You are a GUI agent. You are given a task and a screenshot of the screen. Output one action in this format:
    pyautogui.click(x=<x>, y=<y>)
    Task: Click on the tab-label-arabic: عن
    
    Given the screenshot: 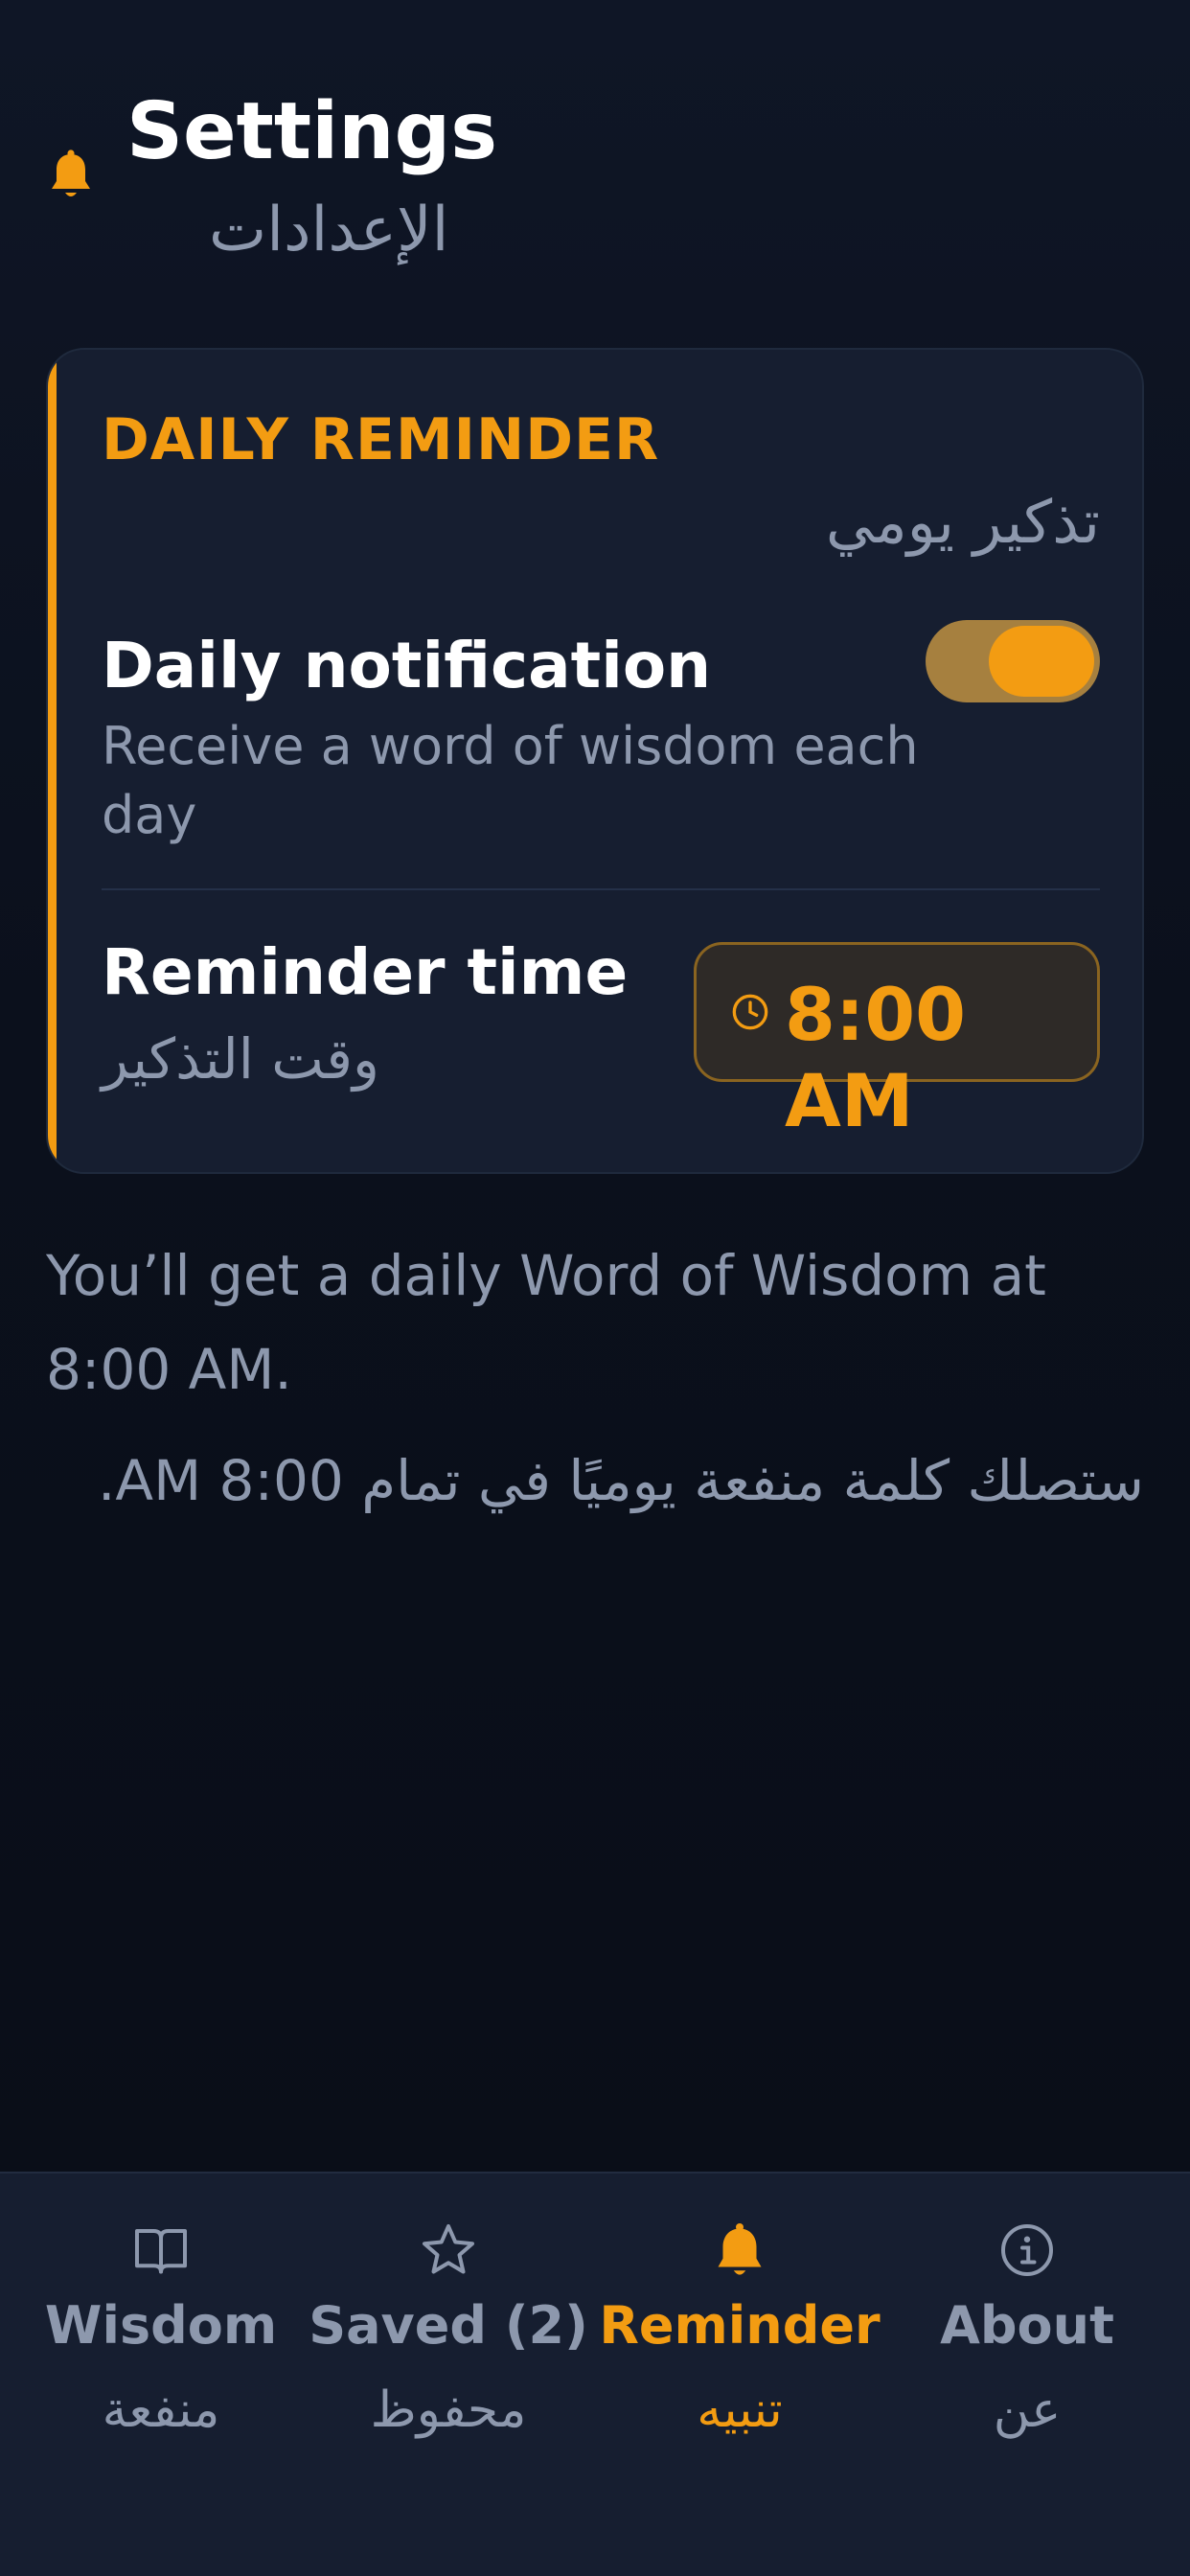 What is the action you would take?
    pyautogui.click(x=1028, y=2410)
    